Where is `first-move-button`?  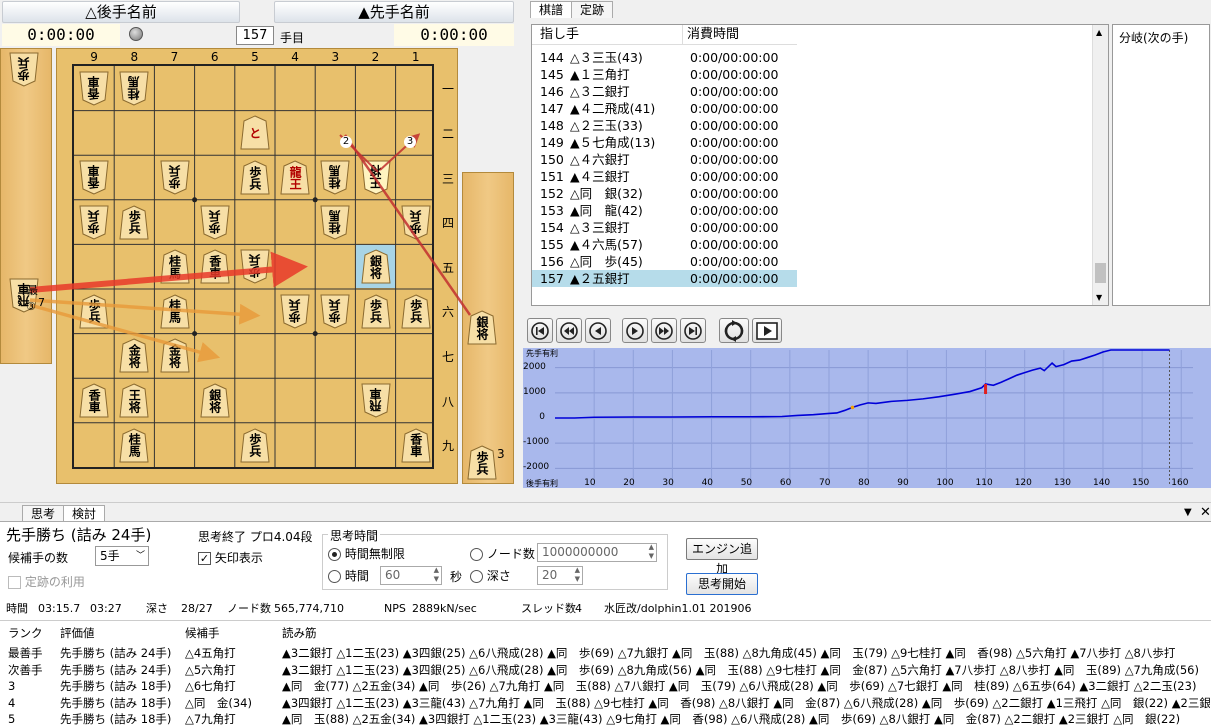 first-move-button is located at coordinates (540, 330).